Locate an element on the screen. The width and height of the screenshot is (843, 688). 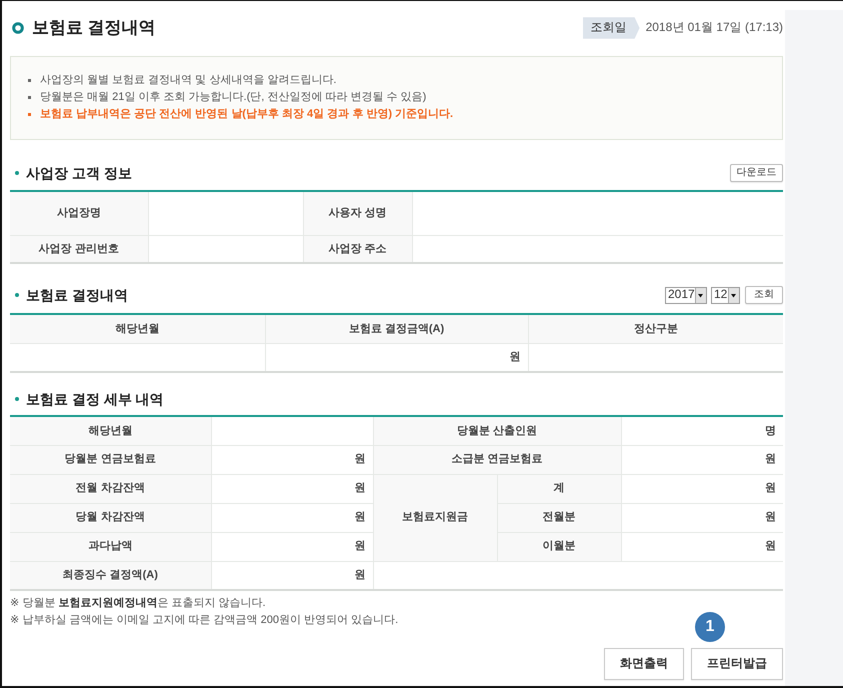
field-label: 해당년월 is located at coordinates (110, 430).